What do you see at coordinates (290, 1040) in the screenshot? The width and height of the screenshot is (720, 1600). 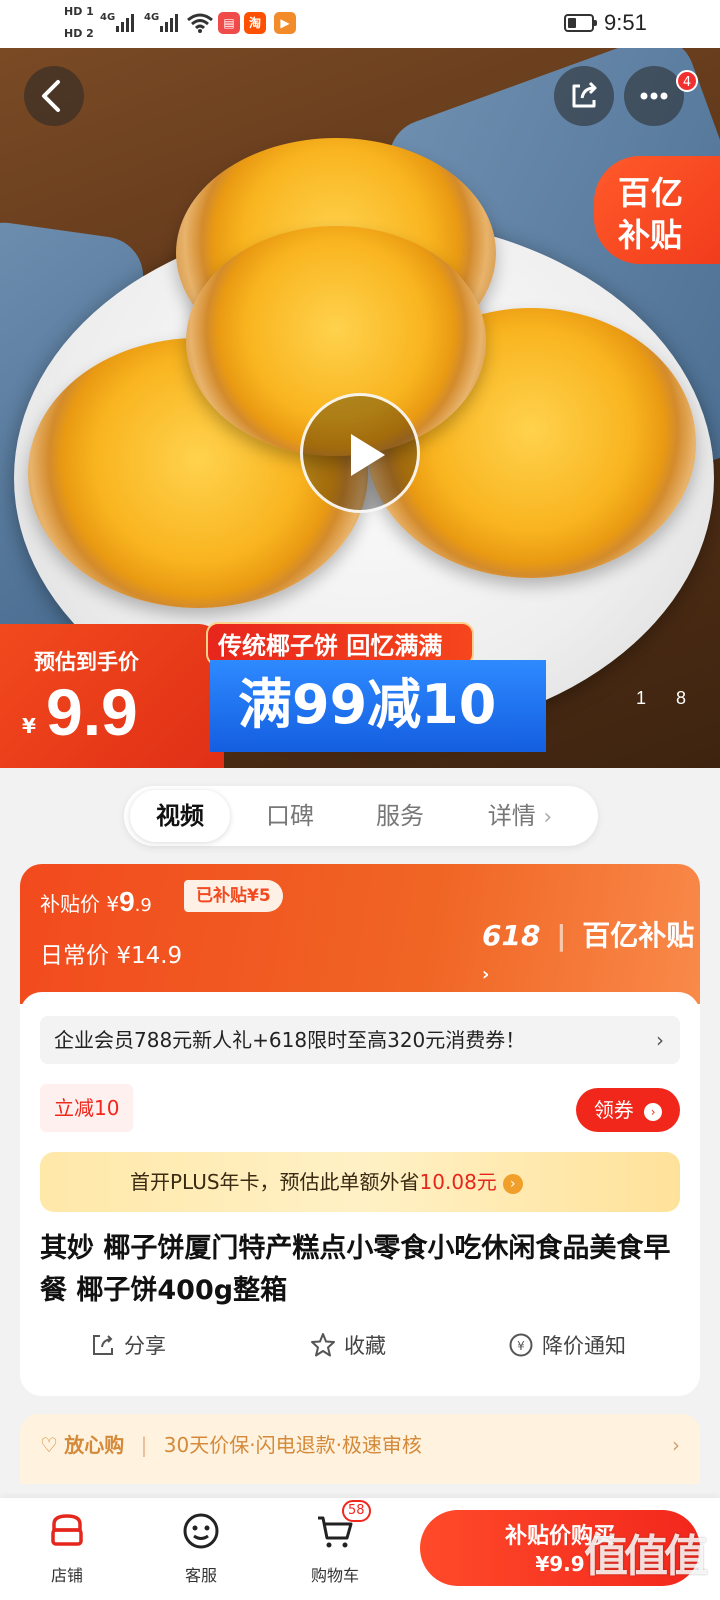 I see `member-banner-text: 企业会员788元新人礼+618限时至高320元消费券！` at bounding box center [290, 1040].